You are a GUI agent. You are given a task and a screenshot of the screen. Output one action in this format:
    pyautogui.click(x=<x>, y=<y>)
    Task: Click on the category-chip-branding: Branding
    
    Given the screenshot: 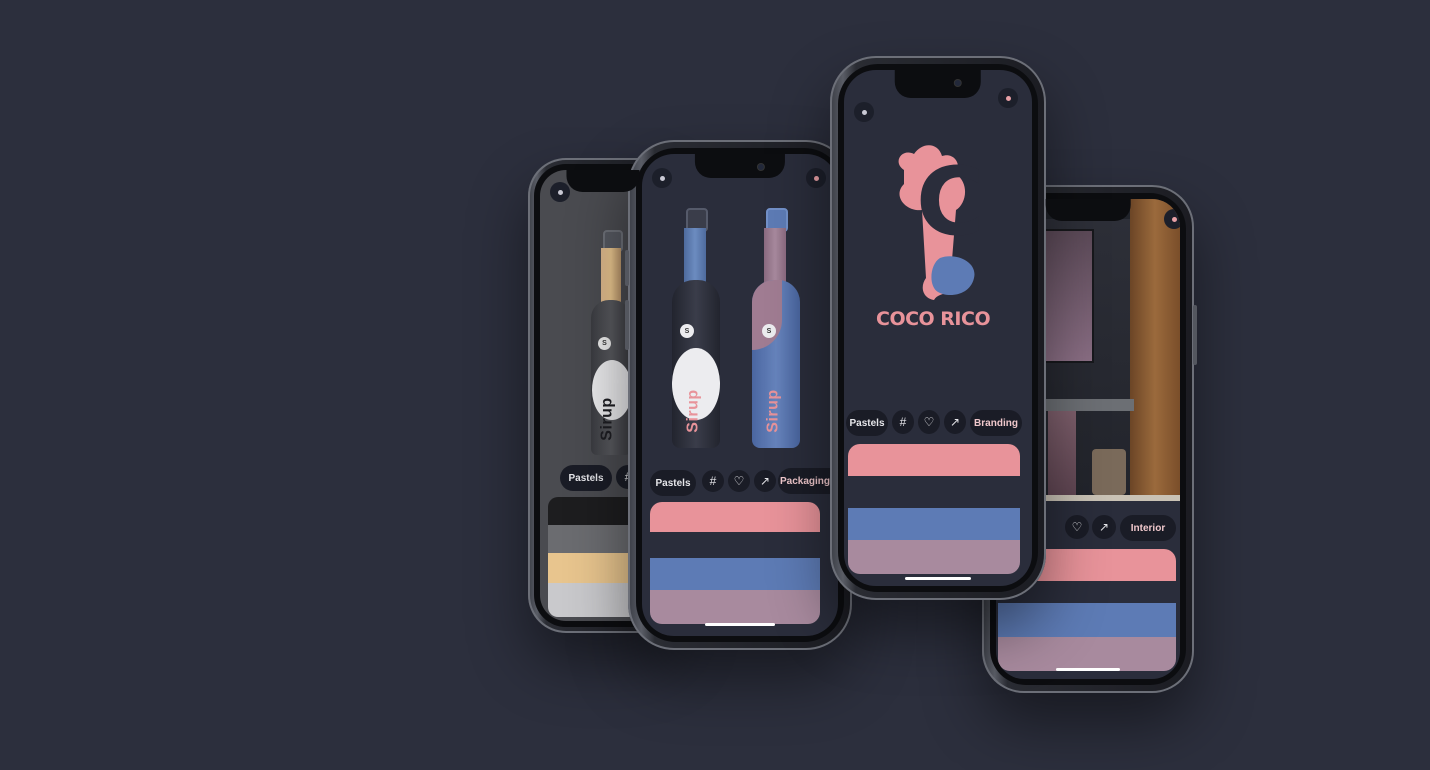 What is the action you would take?
    pyautogui.click(x=996, y=423)
    